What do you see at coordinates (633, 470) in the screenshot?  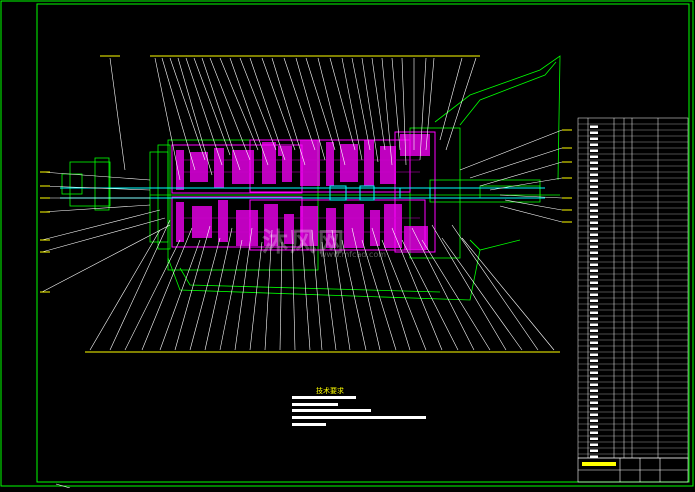 I see `title-block` at bounding box center [633, 470].